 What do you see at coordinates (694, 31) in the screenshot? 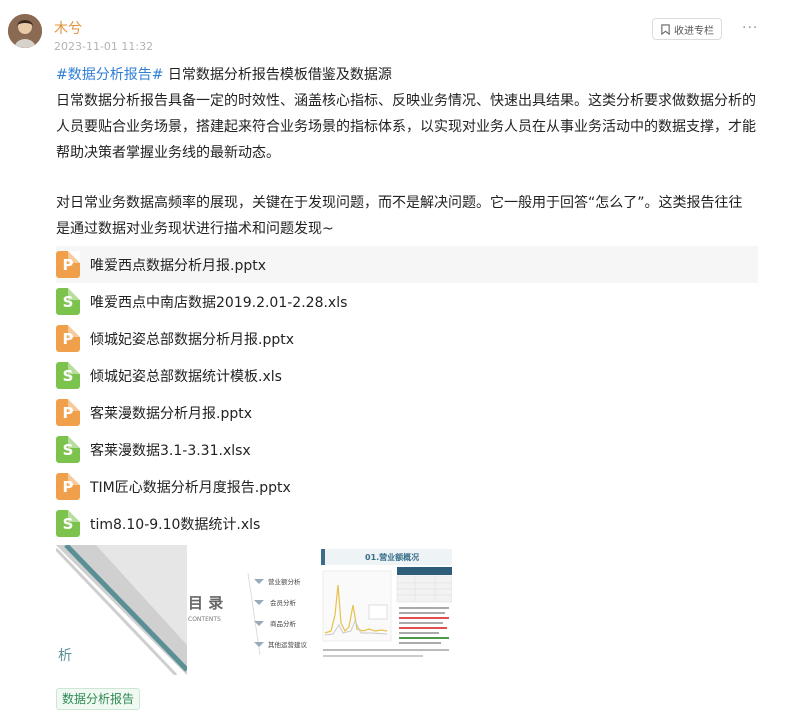
I see `collect-label: 收进专栏` at bounding box center [694, 31].